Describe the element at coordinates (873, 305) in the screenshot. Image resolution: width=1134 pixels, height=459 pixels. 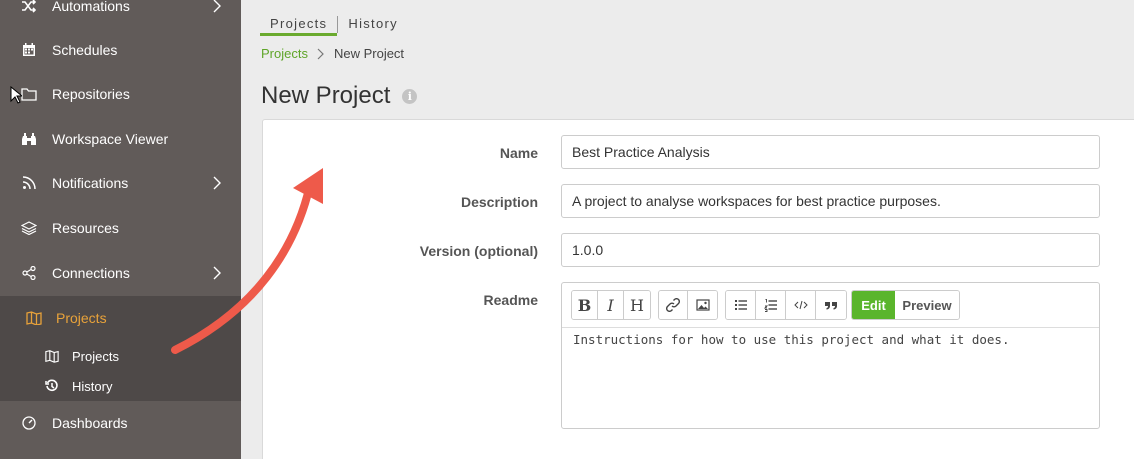
I see `edit-mode-button: Edit` at that location.